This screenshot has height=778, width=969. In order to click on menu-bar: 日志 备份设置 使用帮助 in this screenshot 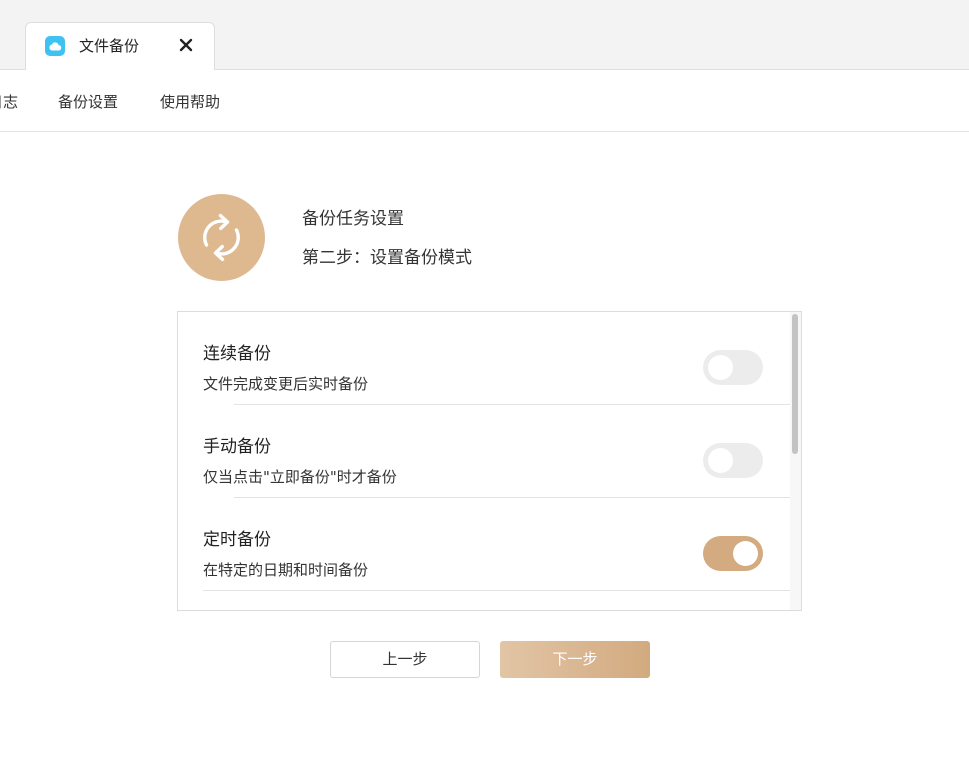, I will do `click(484, 101)`.